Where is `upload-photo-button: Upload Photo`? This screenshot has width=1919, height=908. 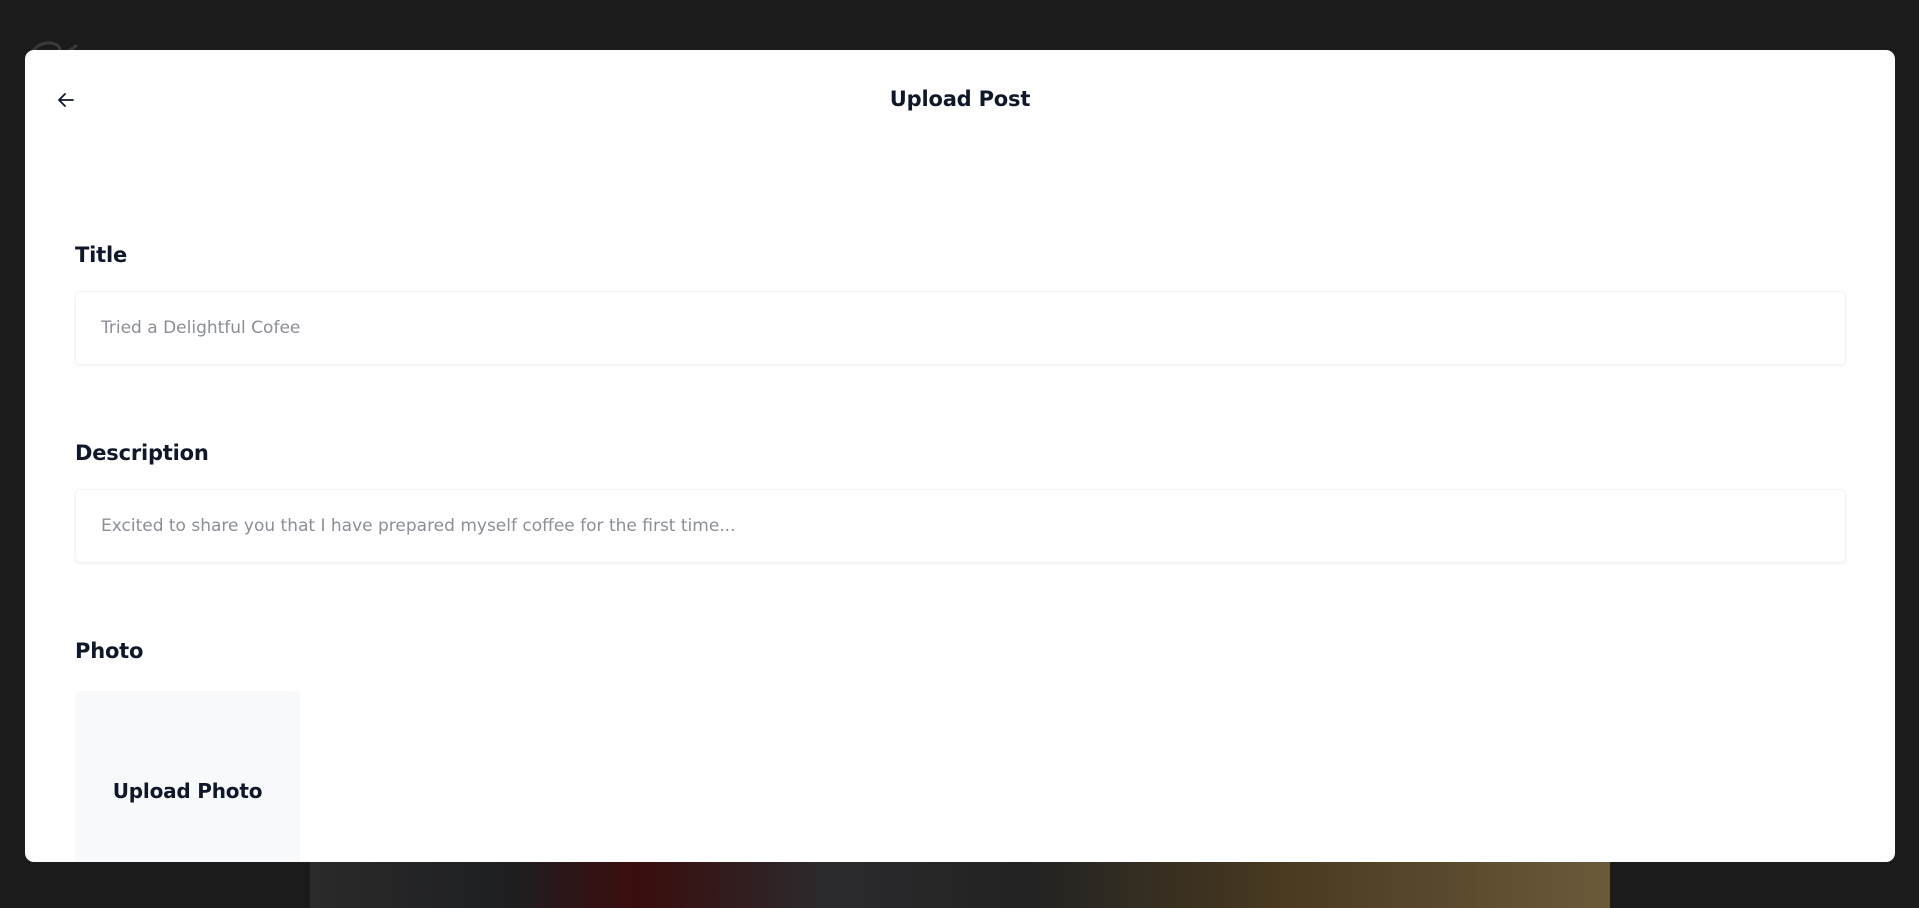 upload-photo-button: Upload Photo is located at coordinates (187, 776).